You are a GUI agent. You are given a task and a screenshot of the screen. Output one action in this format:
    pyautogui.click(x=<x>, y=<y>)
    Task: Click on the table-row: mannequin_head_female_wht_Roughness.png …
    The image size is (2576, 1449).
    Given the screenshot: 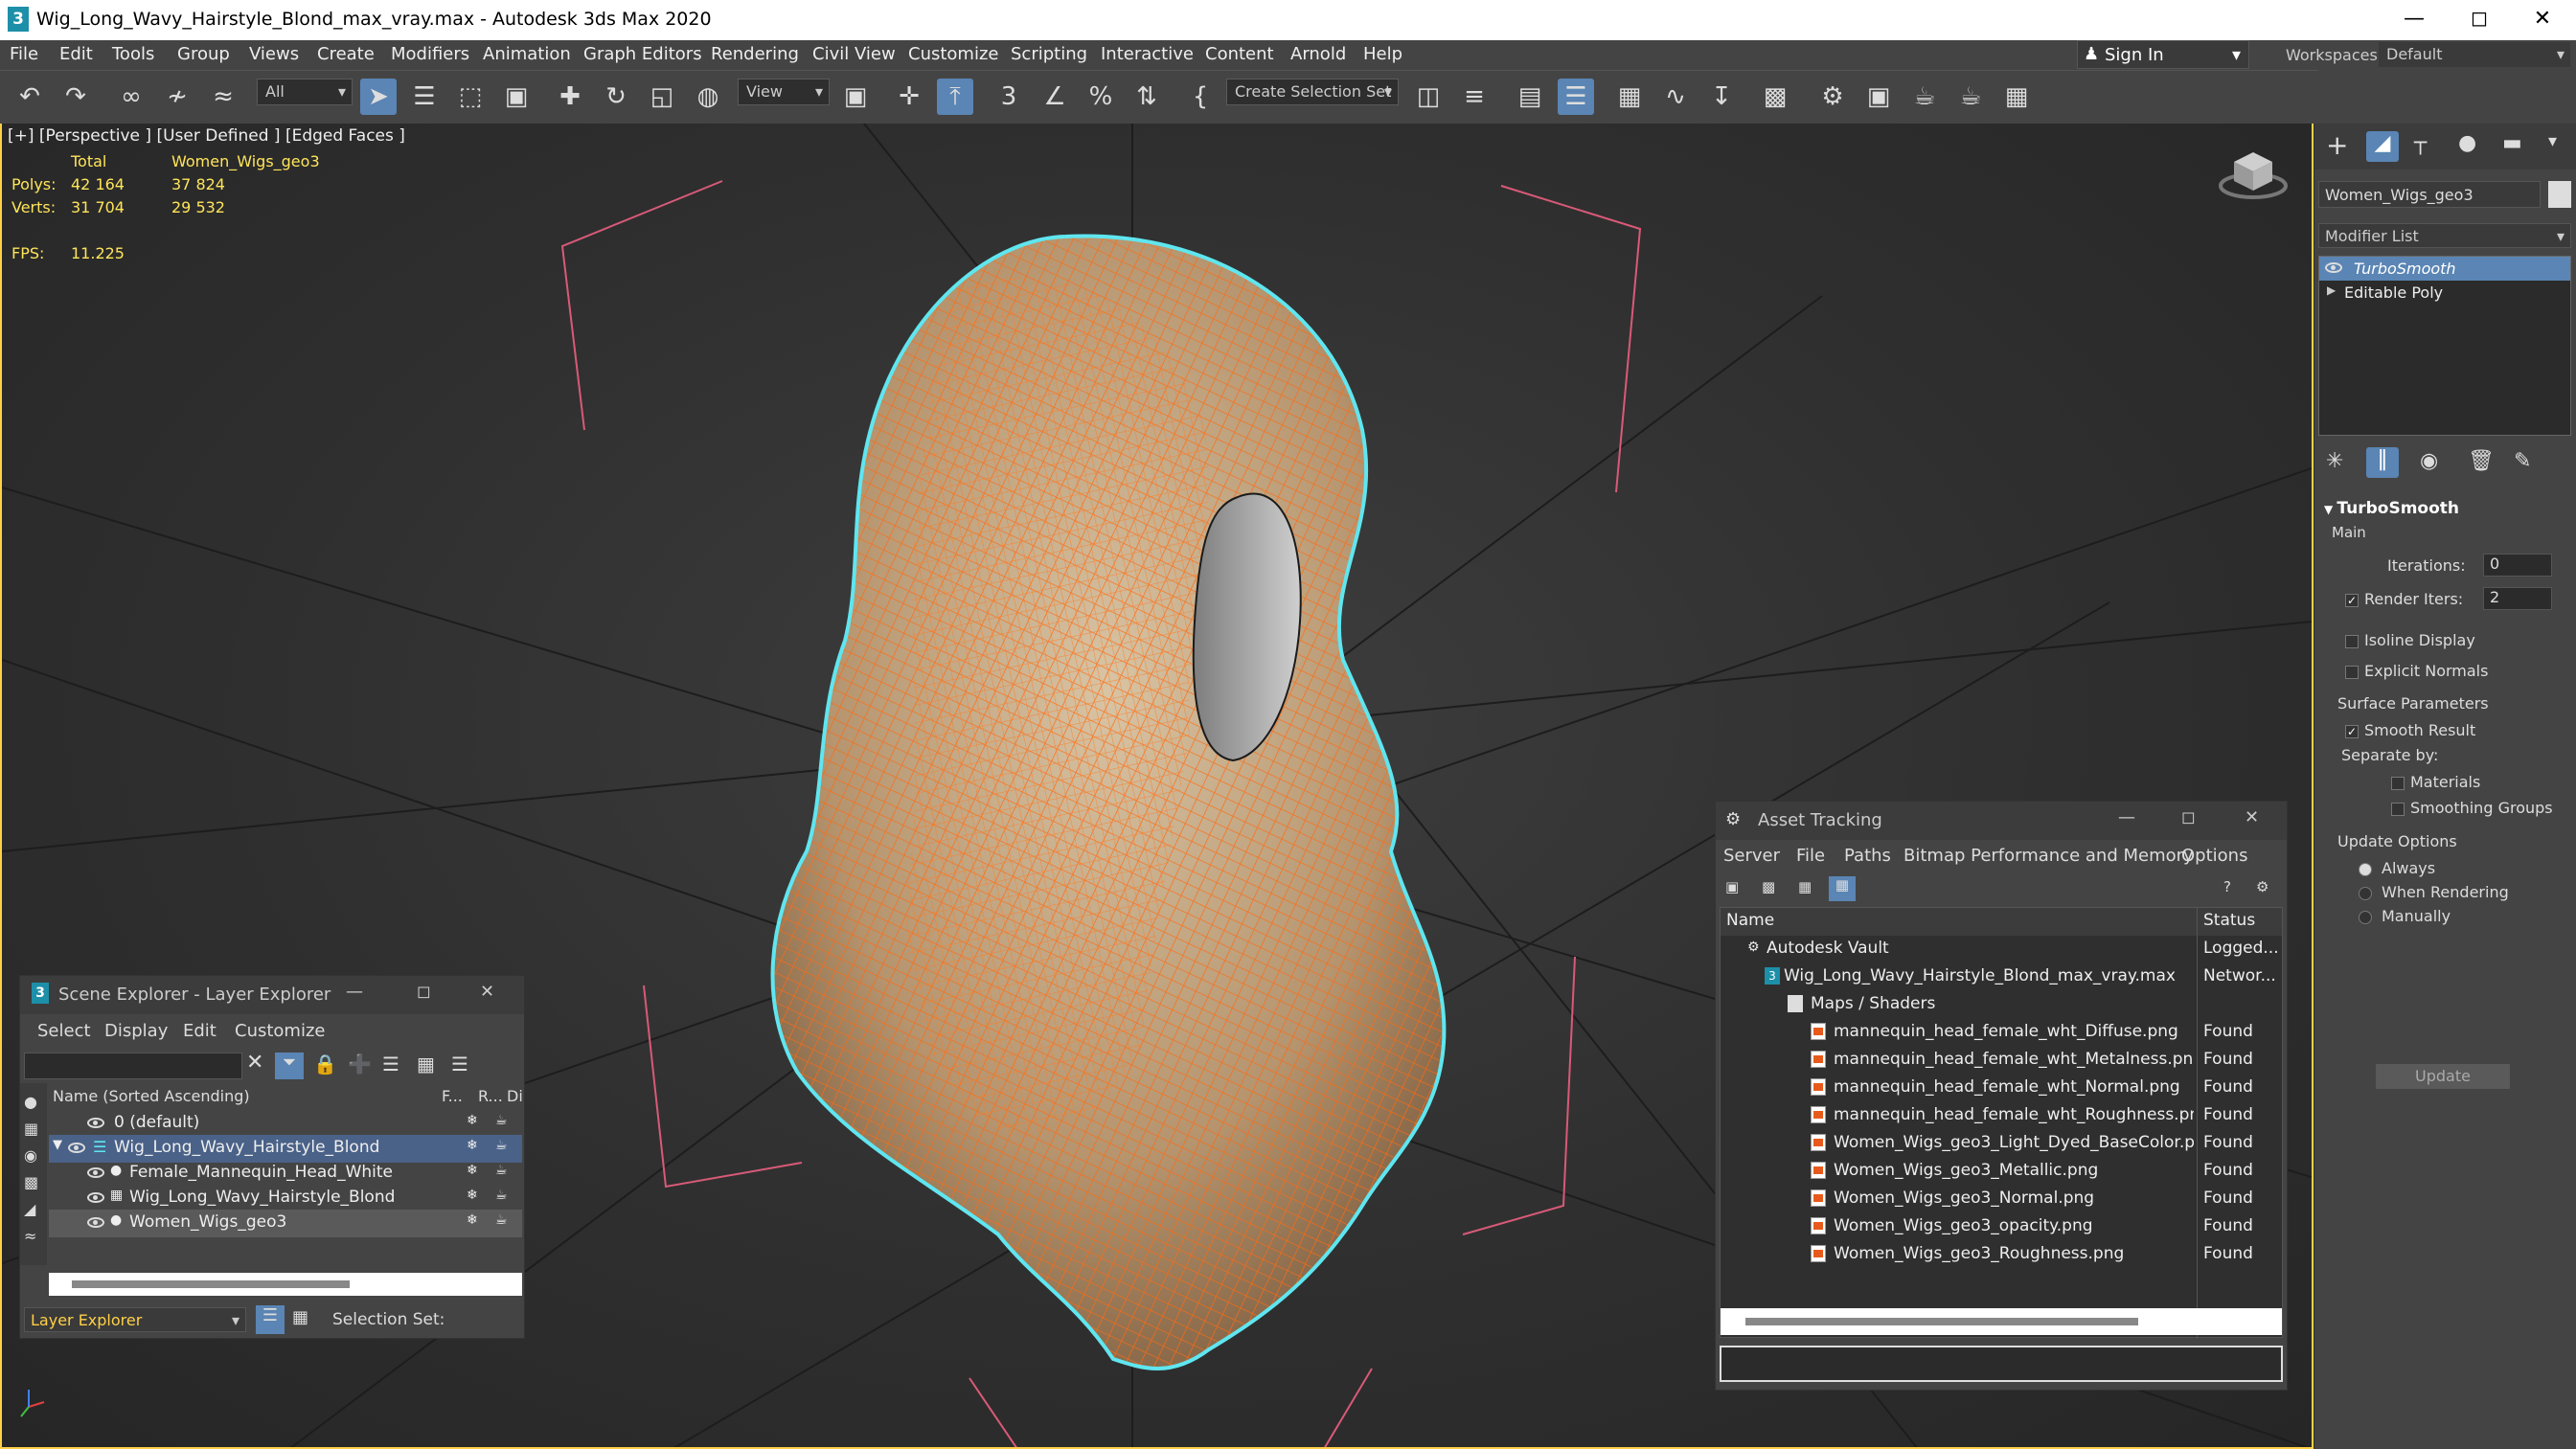 What is the action you would take?
    pyautogui.click(x=2002, y=1116)
    